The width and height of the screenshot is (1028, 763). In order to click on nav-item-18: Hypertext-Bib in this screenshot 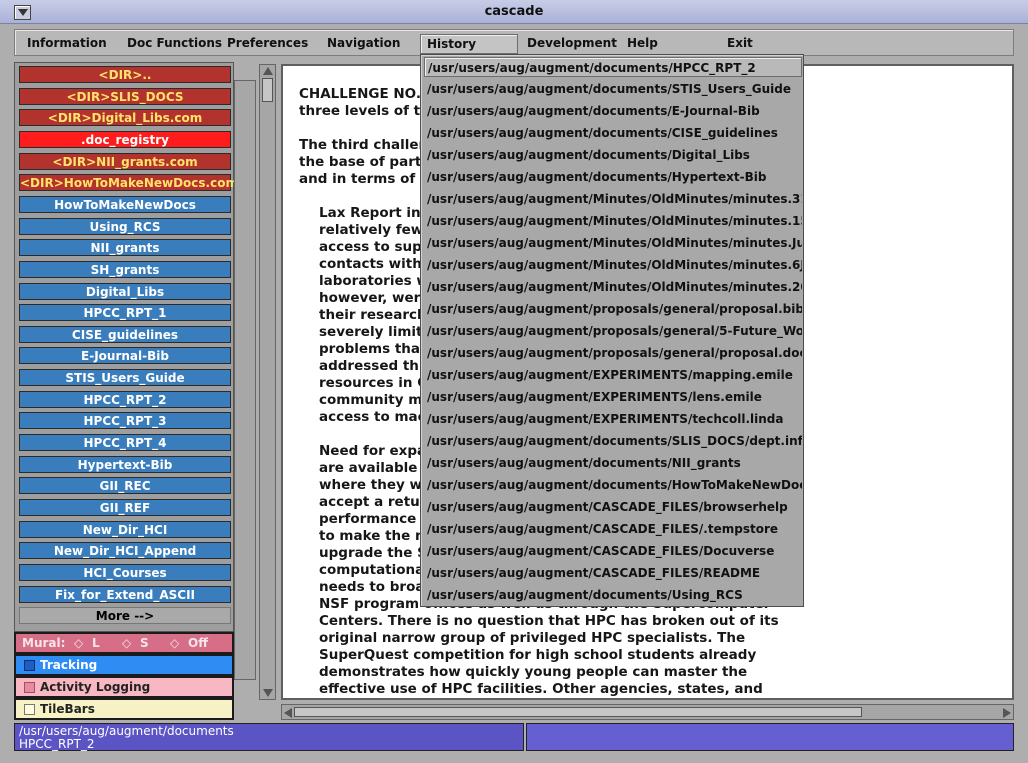, I will do `click(125, 464)`.